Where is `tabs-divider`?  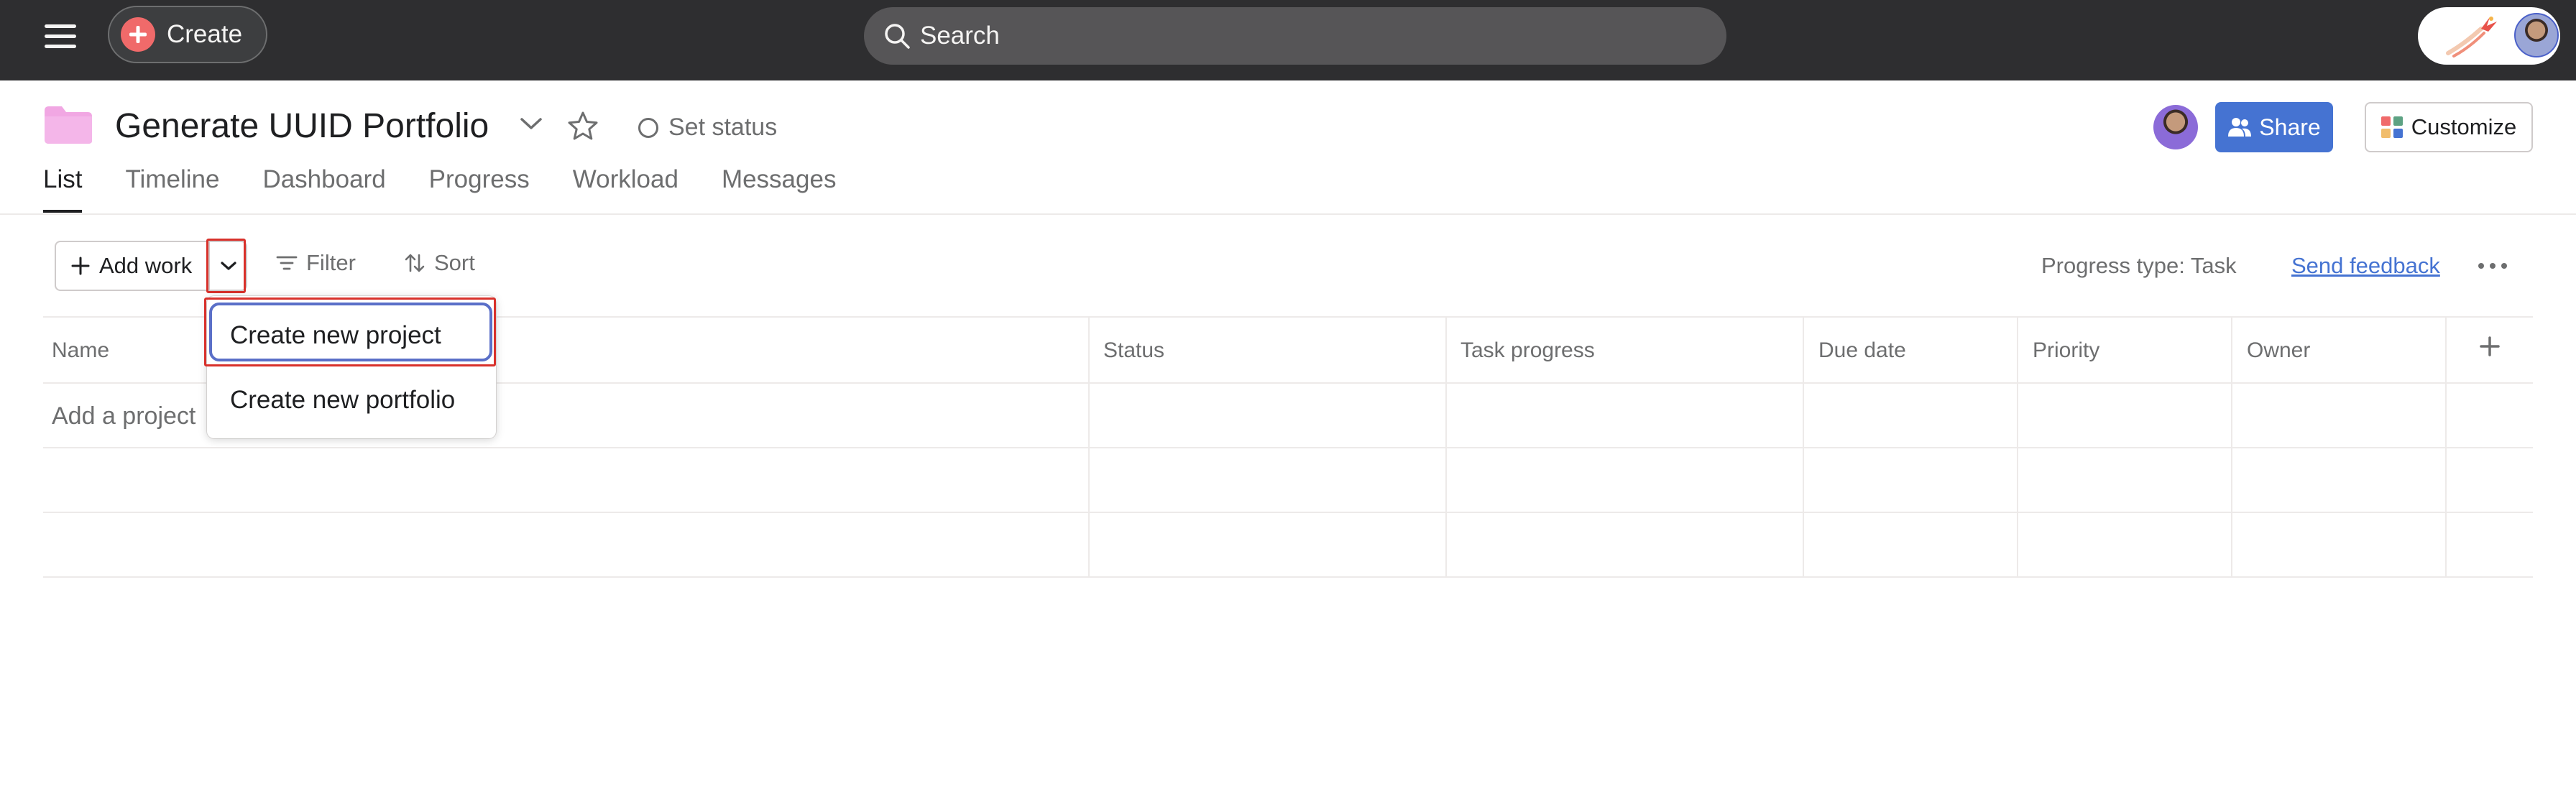 tabs-divider is located at coordinates (1288, 214).